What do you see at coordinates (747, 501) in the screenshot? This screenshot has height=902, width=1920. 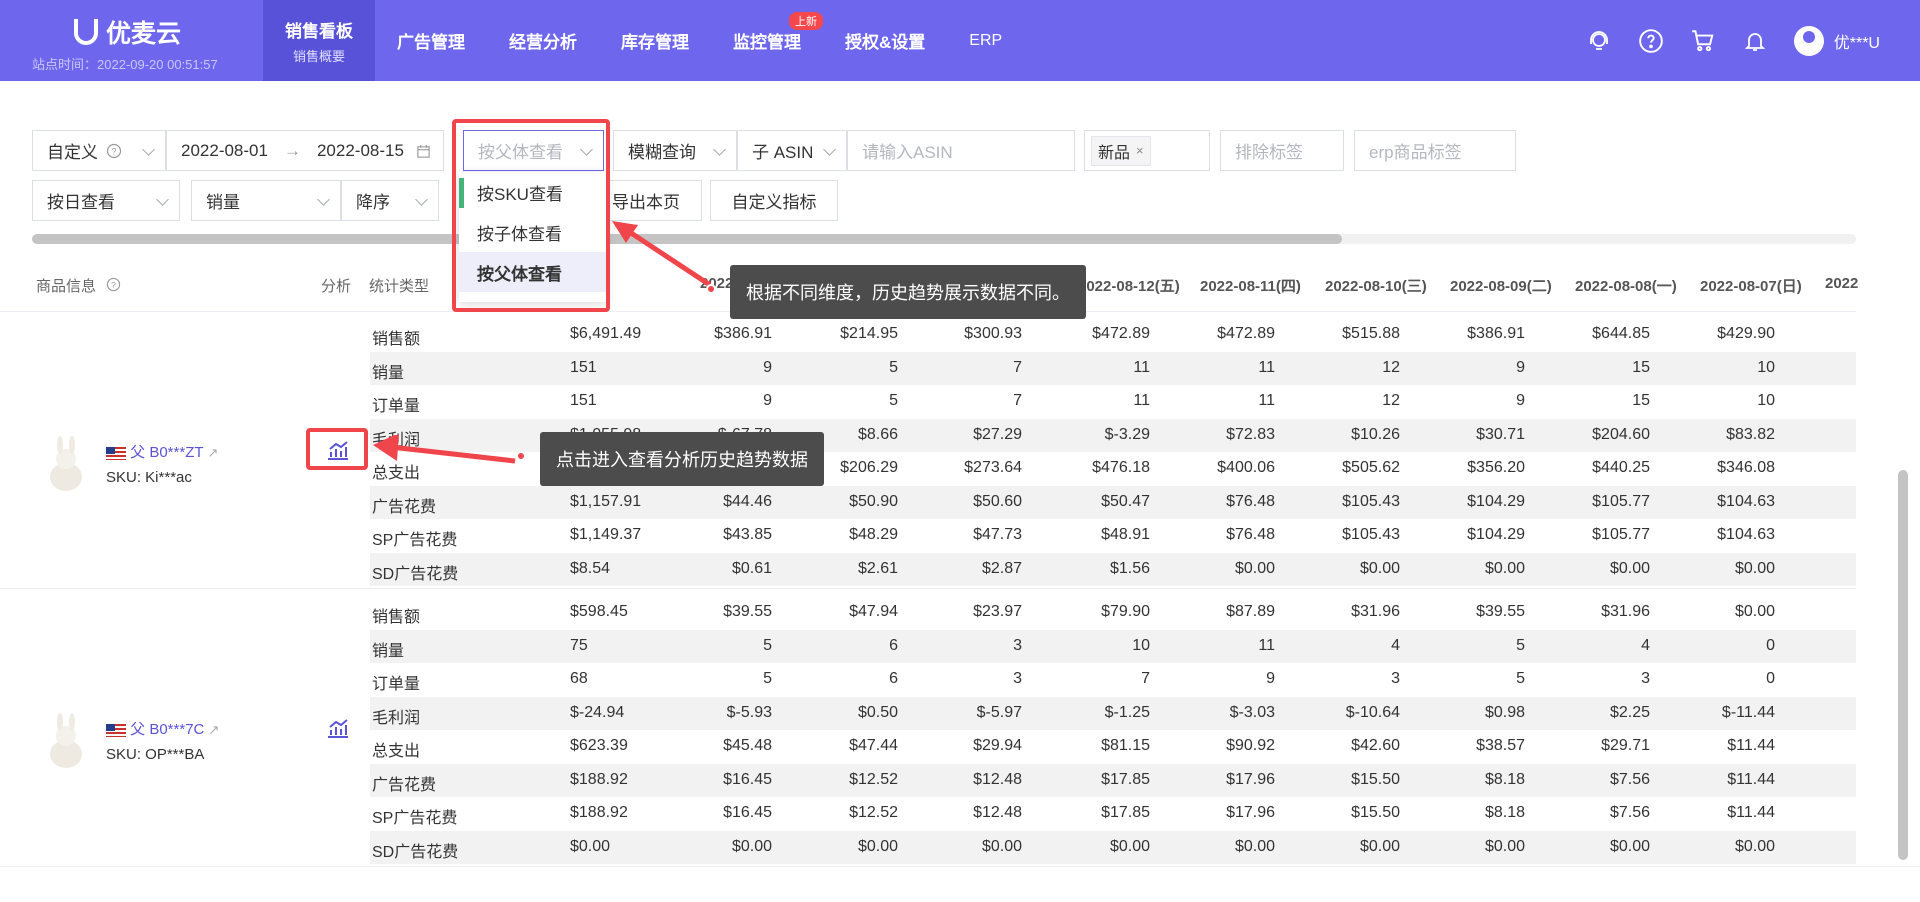 I see `table-cell: $44.46` at bounding box center [747, 501].